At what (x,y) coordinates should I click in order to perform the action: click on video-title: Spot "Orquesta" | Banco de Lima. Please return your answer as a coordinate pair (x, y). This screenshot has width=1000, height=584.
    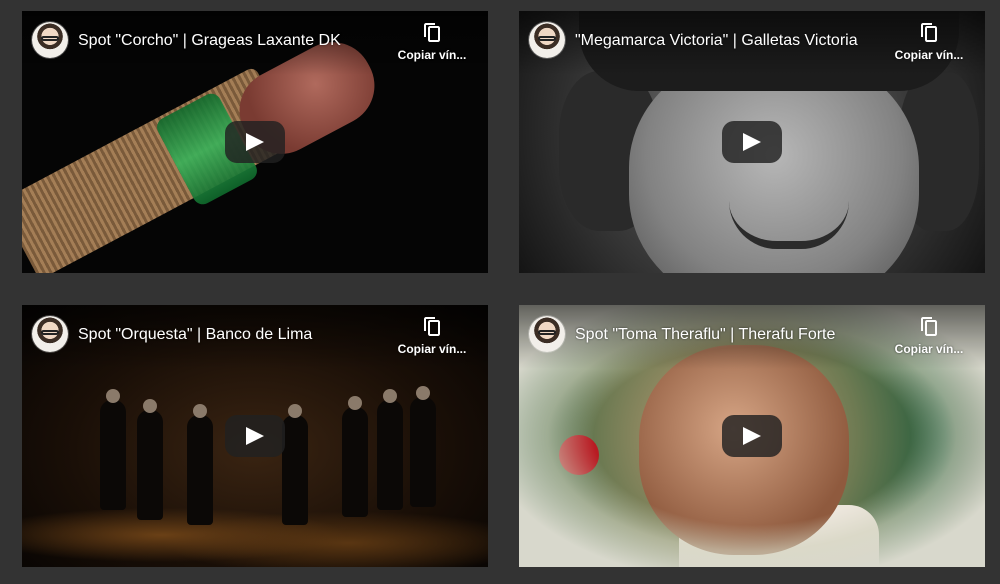
    Looking at the image, I should click on (223, 335).